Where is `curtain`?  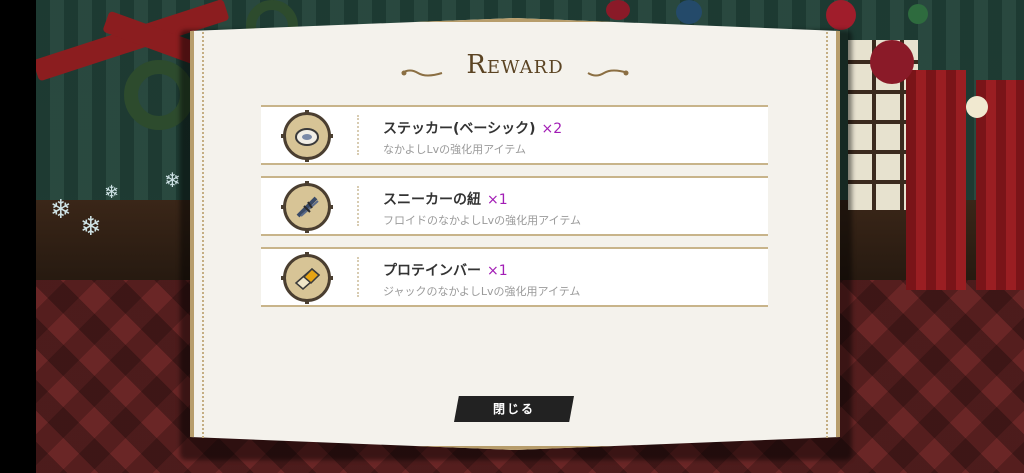 curtain is located at coordinates (936, 180).